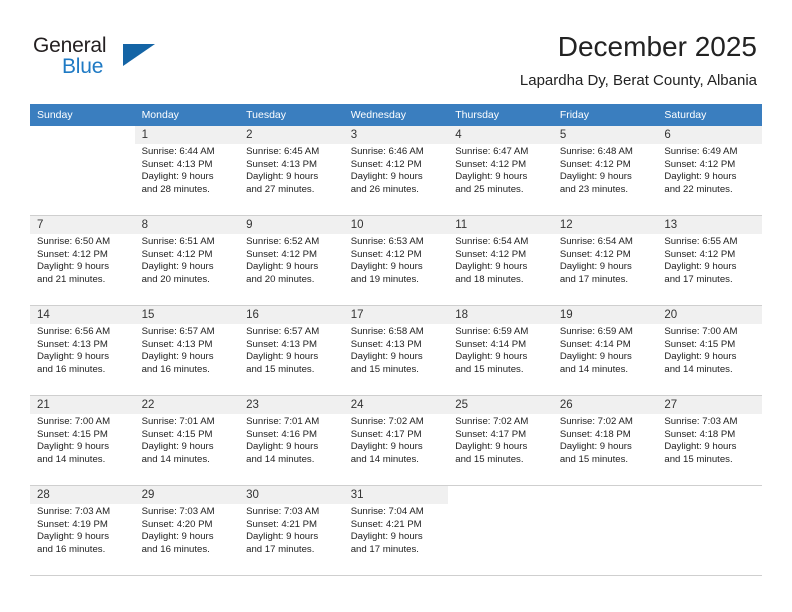 The image size is (792, 612). What do you see at coordinates (72, 524) in the screenshot?
I see `sunset-text: Sunset: 4:19 PM` at bounding box center [72, 524].